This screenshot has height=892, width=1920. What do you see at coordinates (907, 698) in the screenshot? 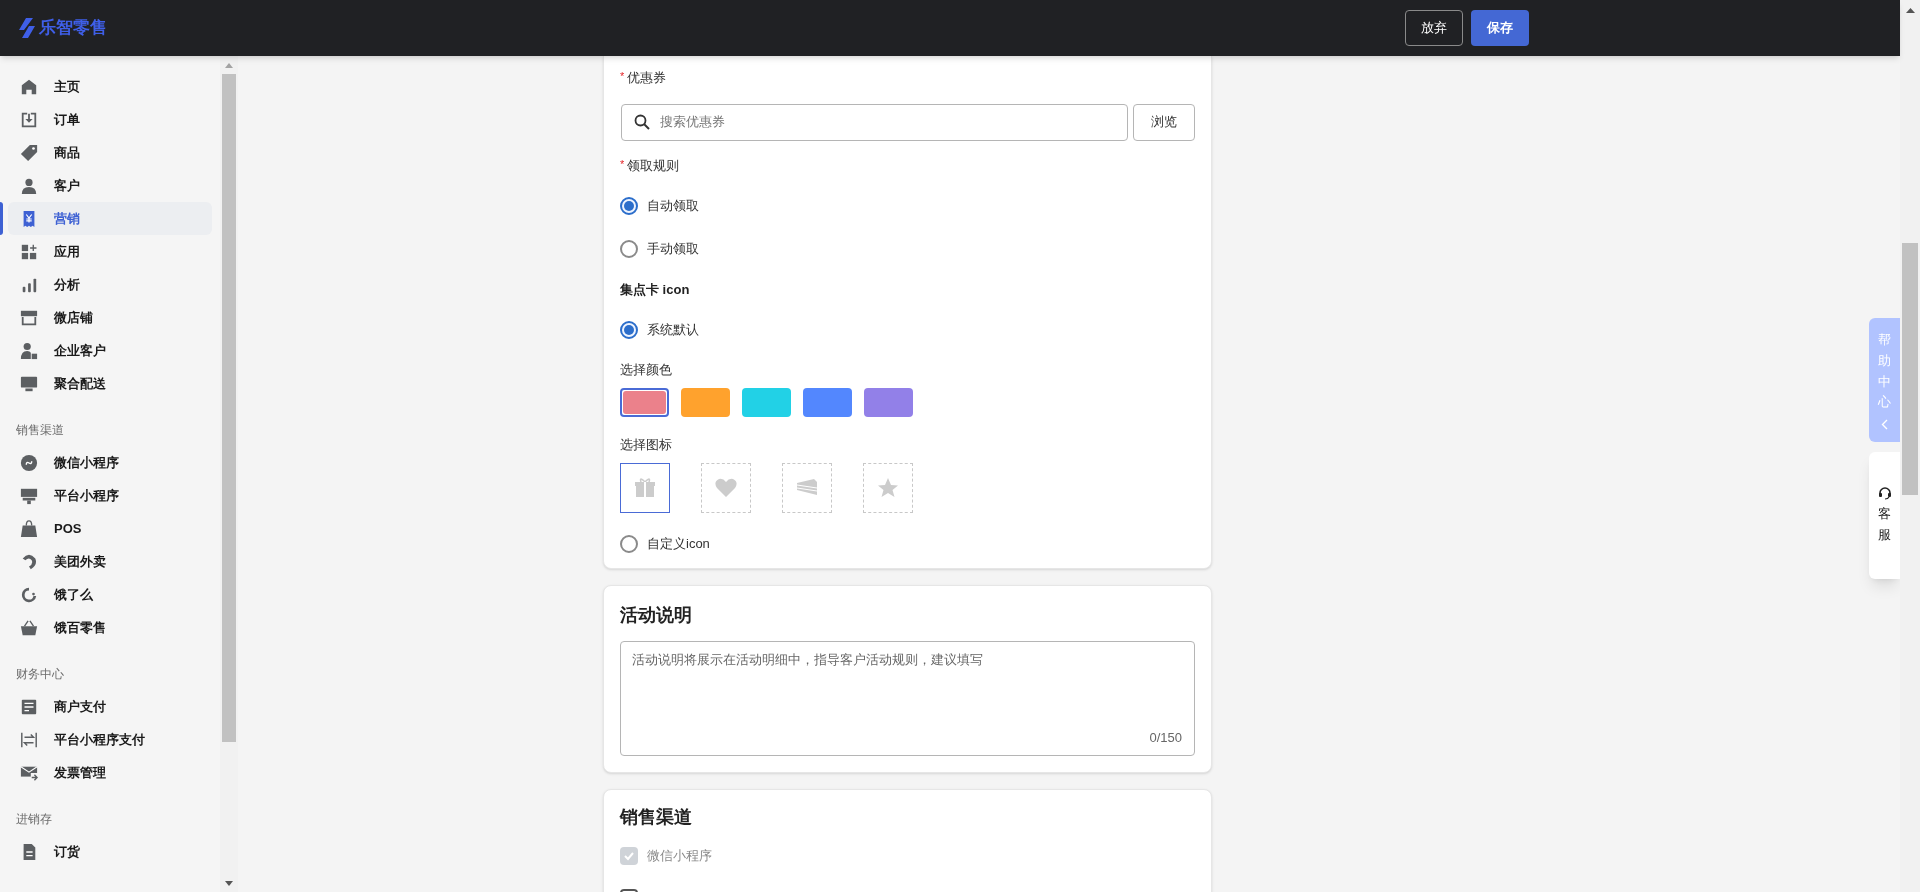
I see `description-field: 活动说明将展示在活动明细中，指导客户活动规则，建议填写 0/150` at bounding box center [907, 698].